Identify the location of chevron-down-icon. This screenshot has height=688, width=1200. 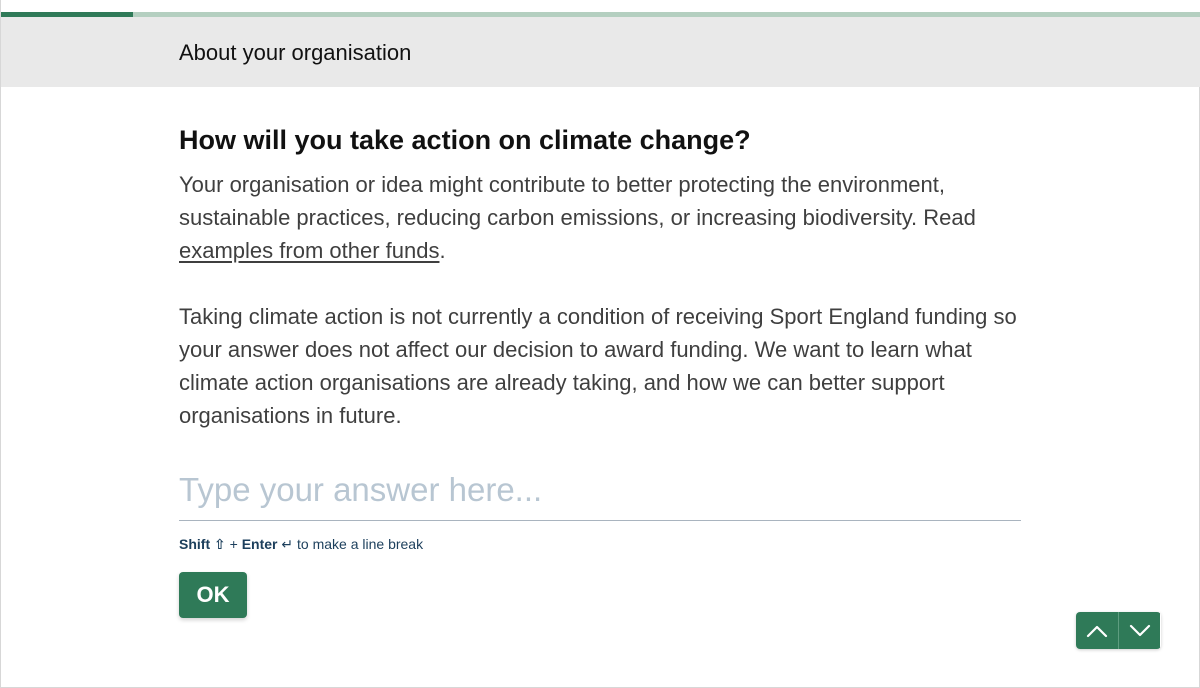
(1139, 630).